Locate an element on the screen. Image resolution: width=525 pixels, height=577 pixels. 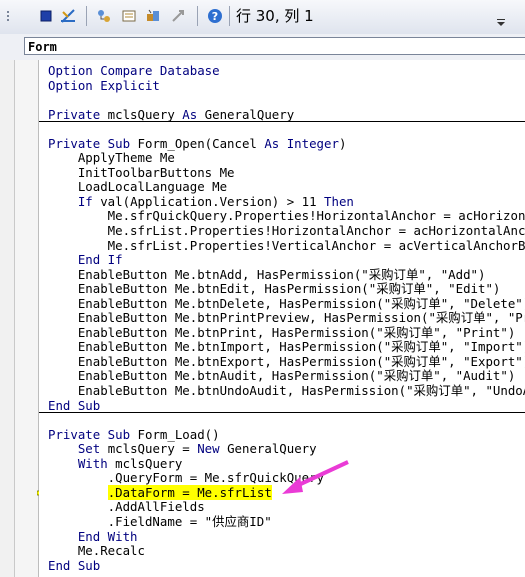
object-combo: Form is located at coordinates (274, 46).